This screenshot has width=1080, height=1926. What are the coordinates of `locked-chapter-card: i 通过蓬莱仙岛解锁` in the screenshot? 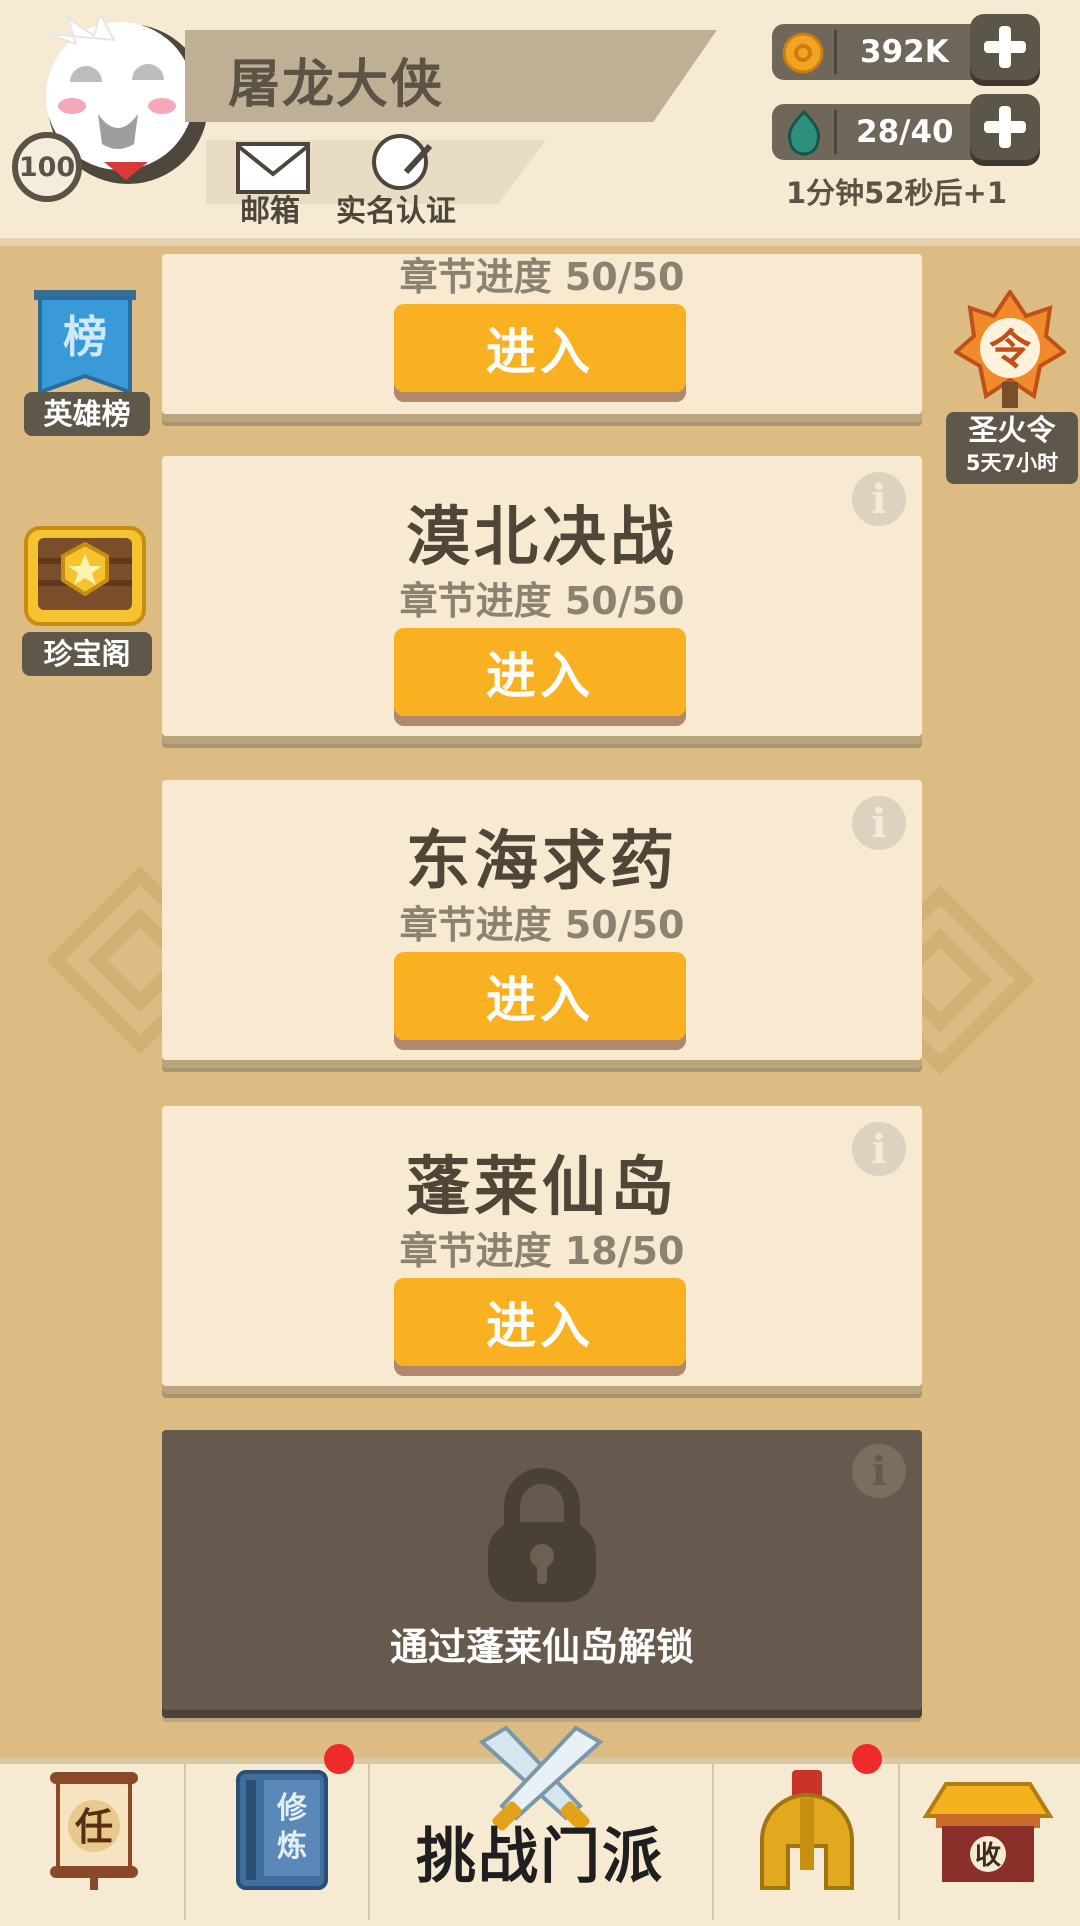 It's located at (542, 1570).